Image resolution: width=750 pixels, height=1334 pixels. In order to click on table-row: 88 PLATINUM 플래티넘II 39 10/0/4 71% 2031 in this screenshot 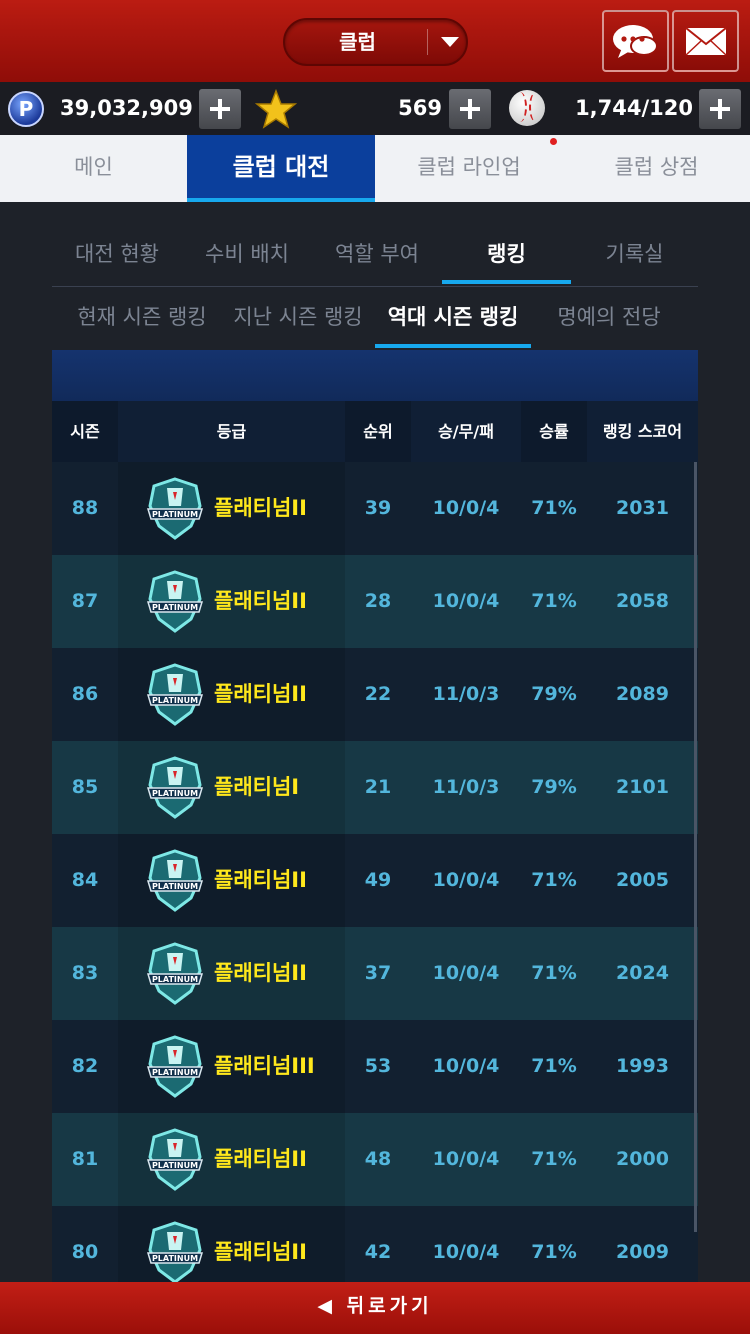, I will do `click(375, 508)`.